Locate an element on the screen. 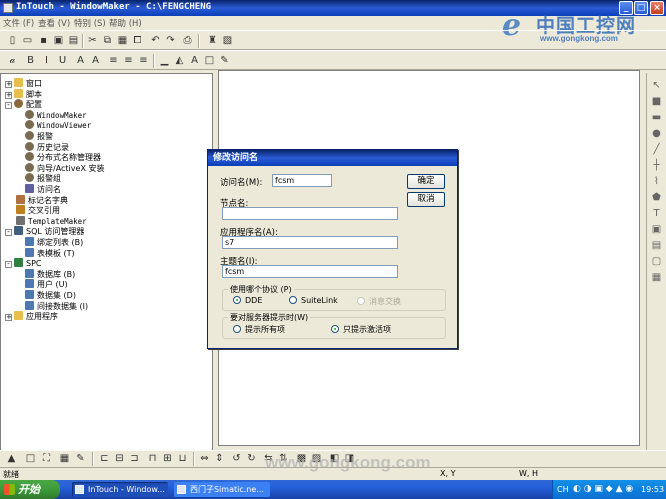  ellipse-tool-icon: ● is located at coordinates (656, 133).